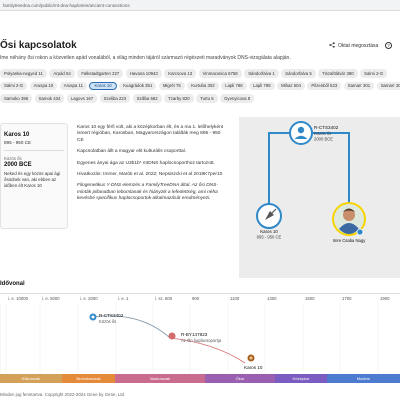  Describe the element at coordinates (298, 73) in the screenshot. I see `sample-chip: Sándorfalva 5` at that location.